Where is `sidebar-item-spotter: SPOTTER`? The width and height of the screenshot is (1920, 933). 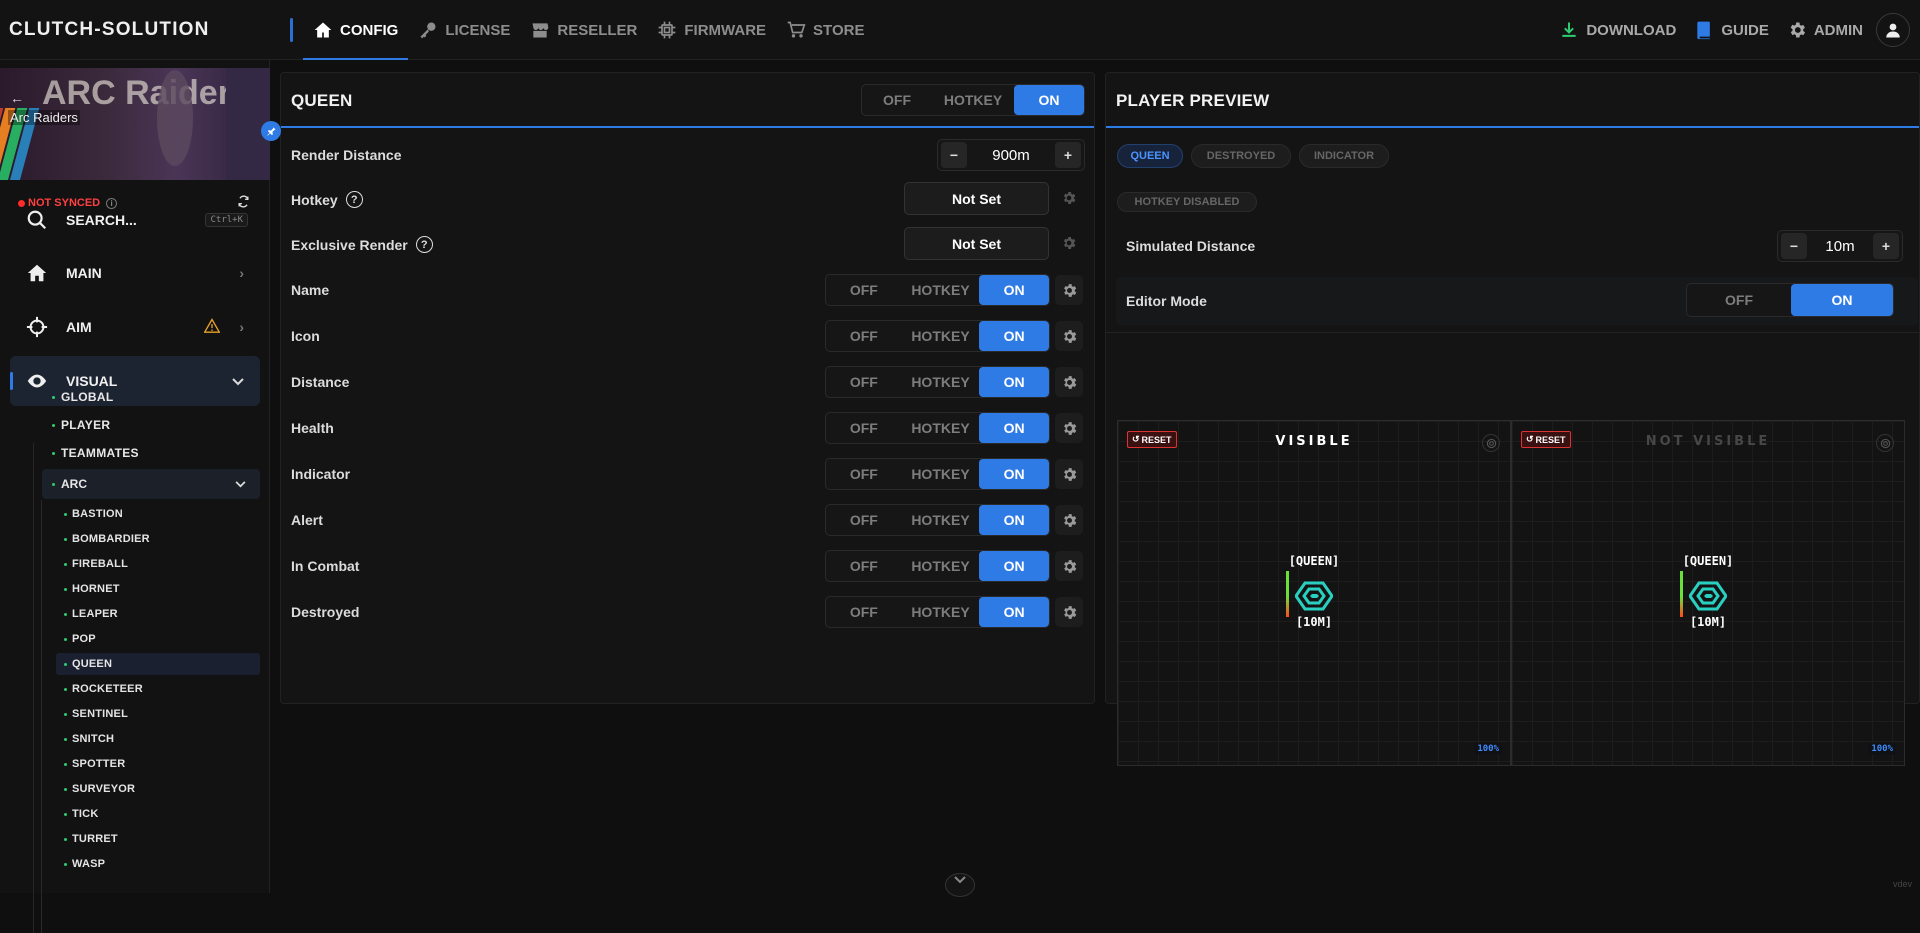
sidebar-item-spotter: SPOTTER is located at coordinates (158, 764).